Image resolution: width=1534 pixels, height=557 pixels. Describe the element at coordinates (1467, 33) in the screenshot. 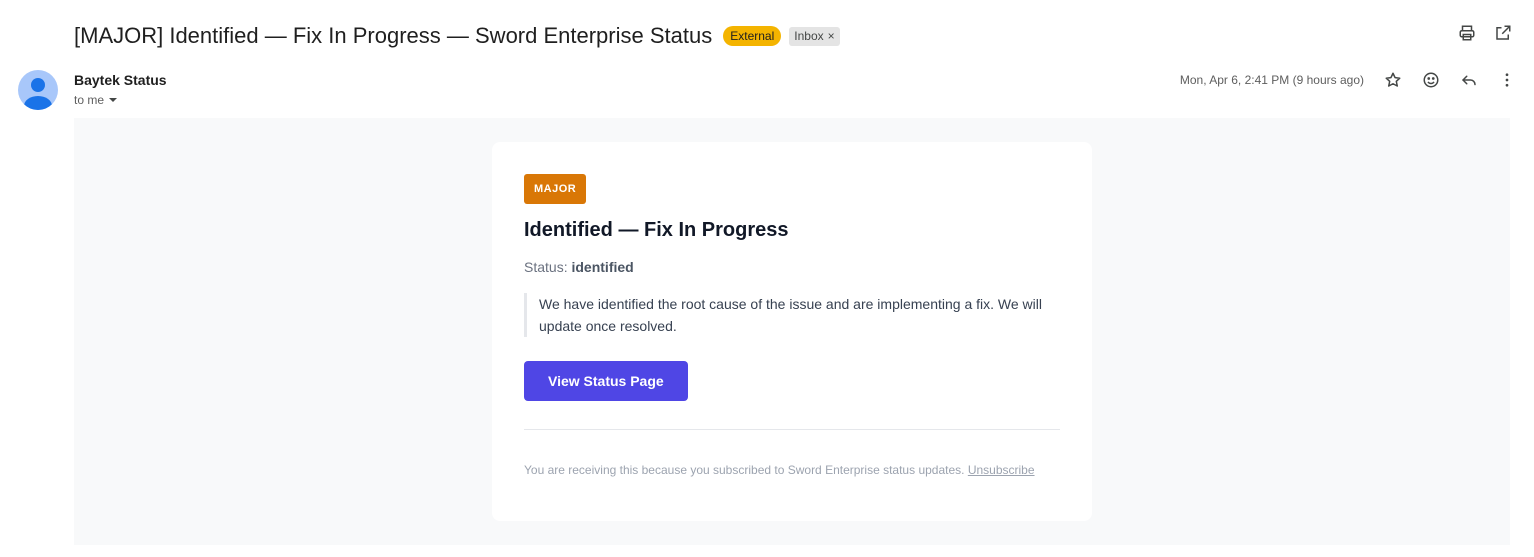

I see `print-icon` at that location.